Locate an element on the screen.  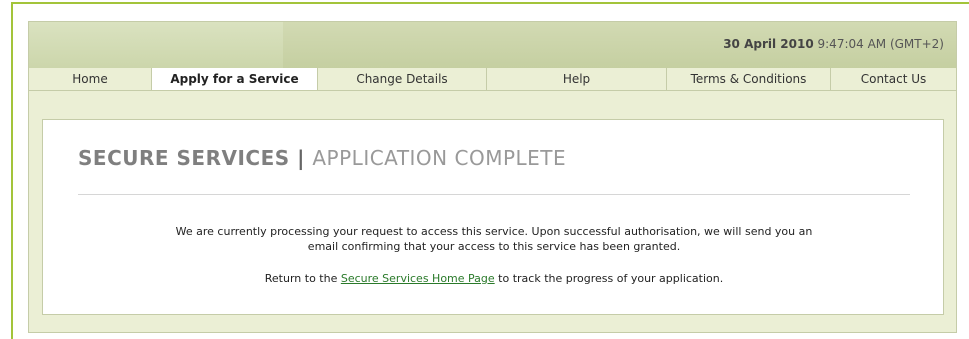
date-text: 30 April 2010 is located at coordinates (768, 44).